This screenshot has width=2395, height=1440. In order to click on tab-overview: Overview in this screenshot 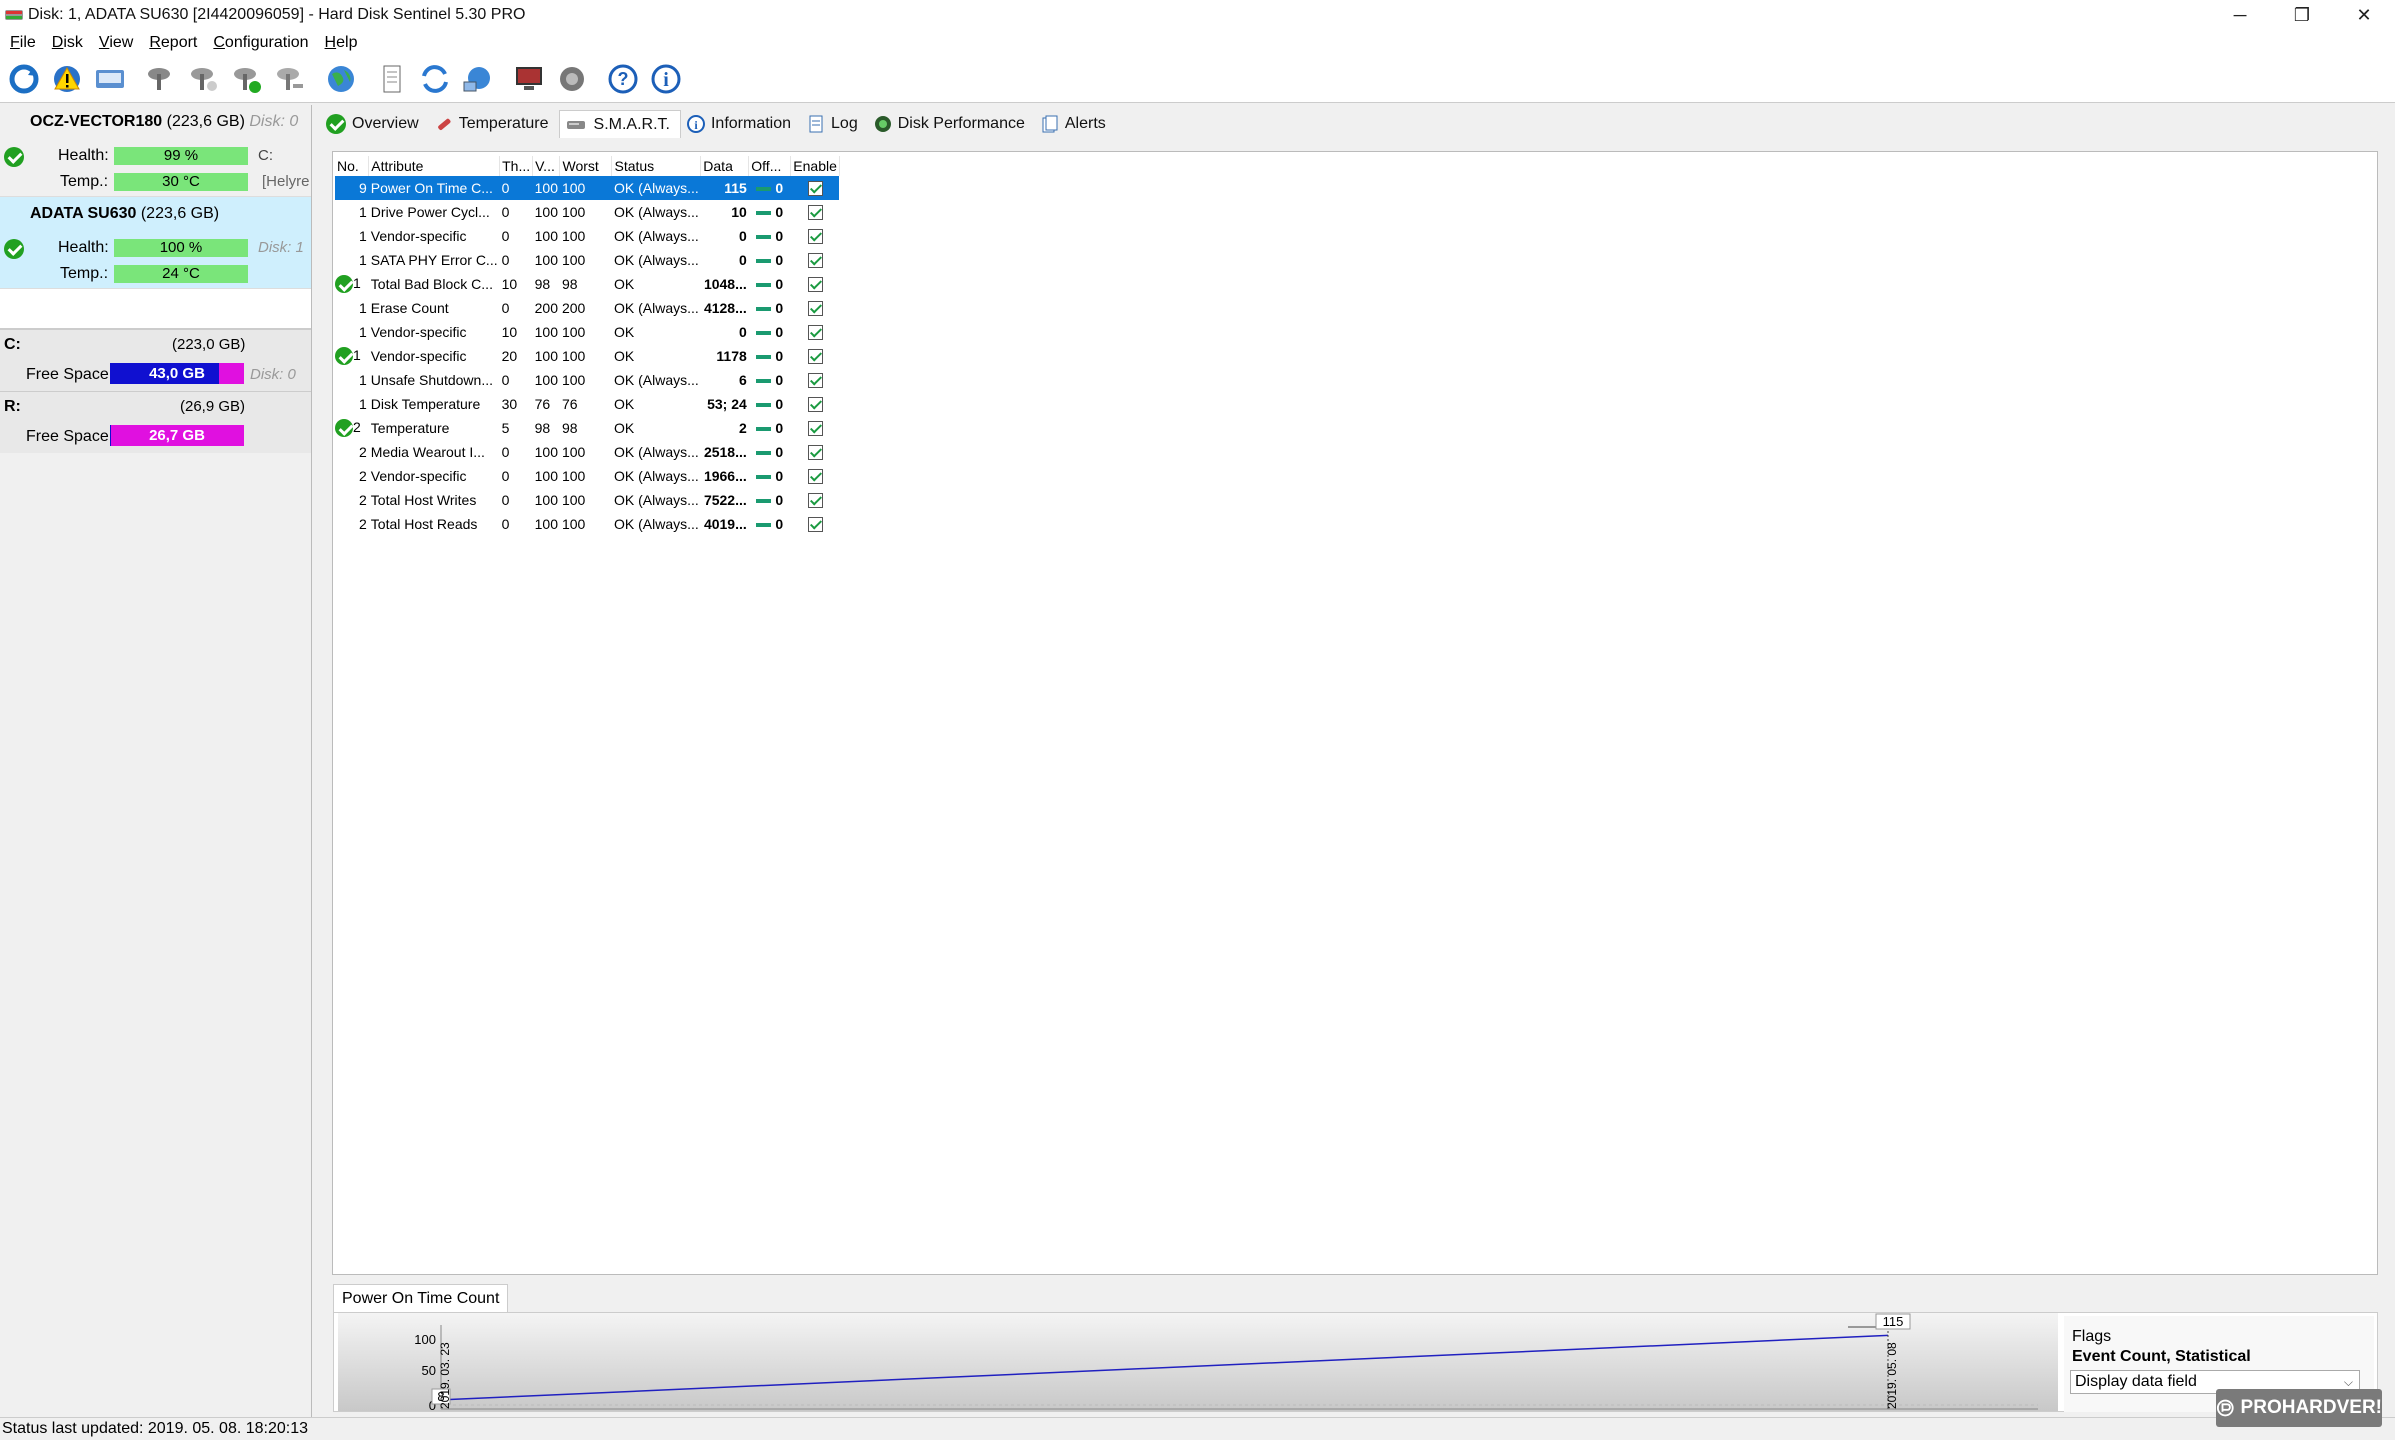, I will do `click(374, 124)`.